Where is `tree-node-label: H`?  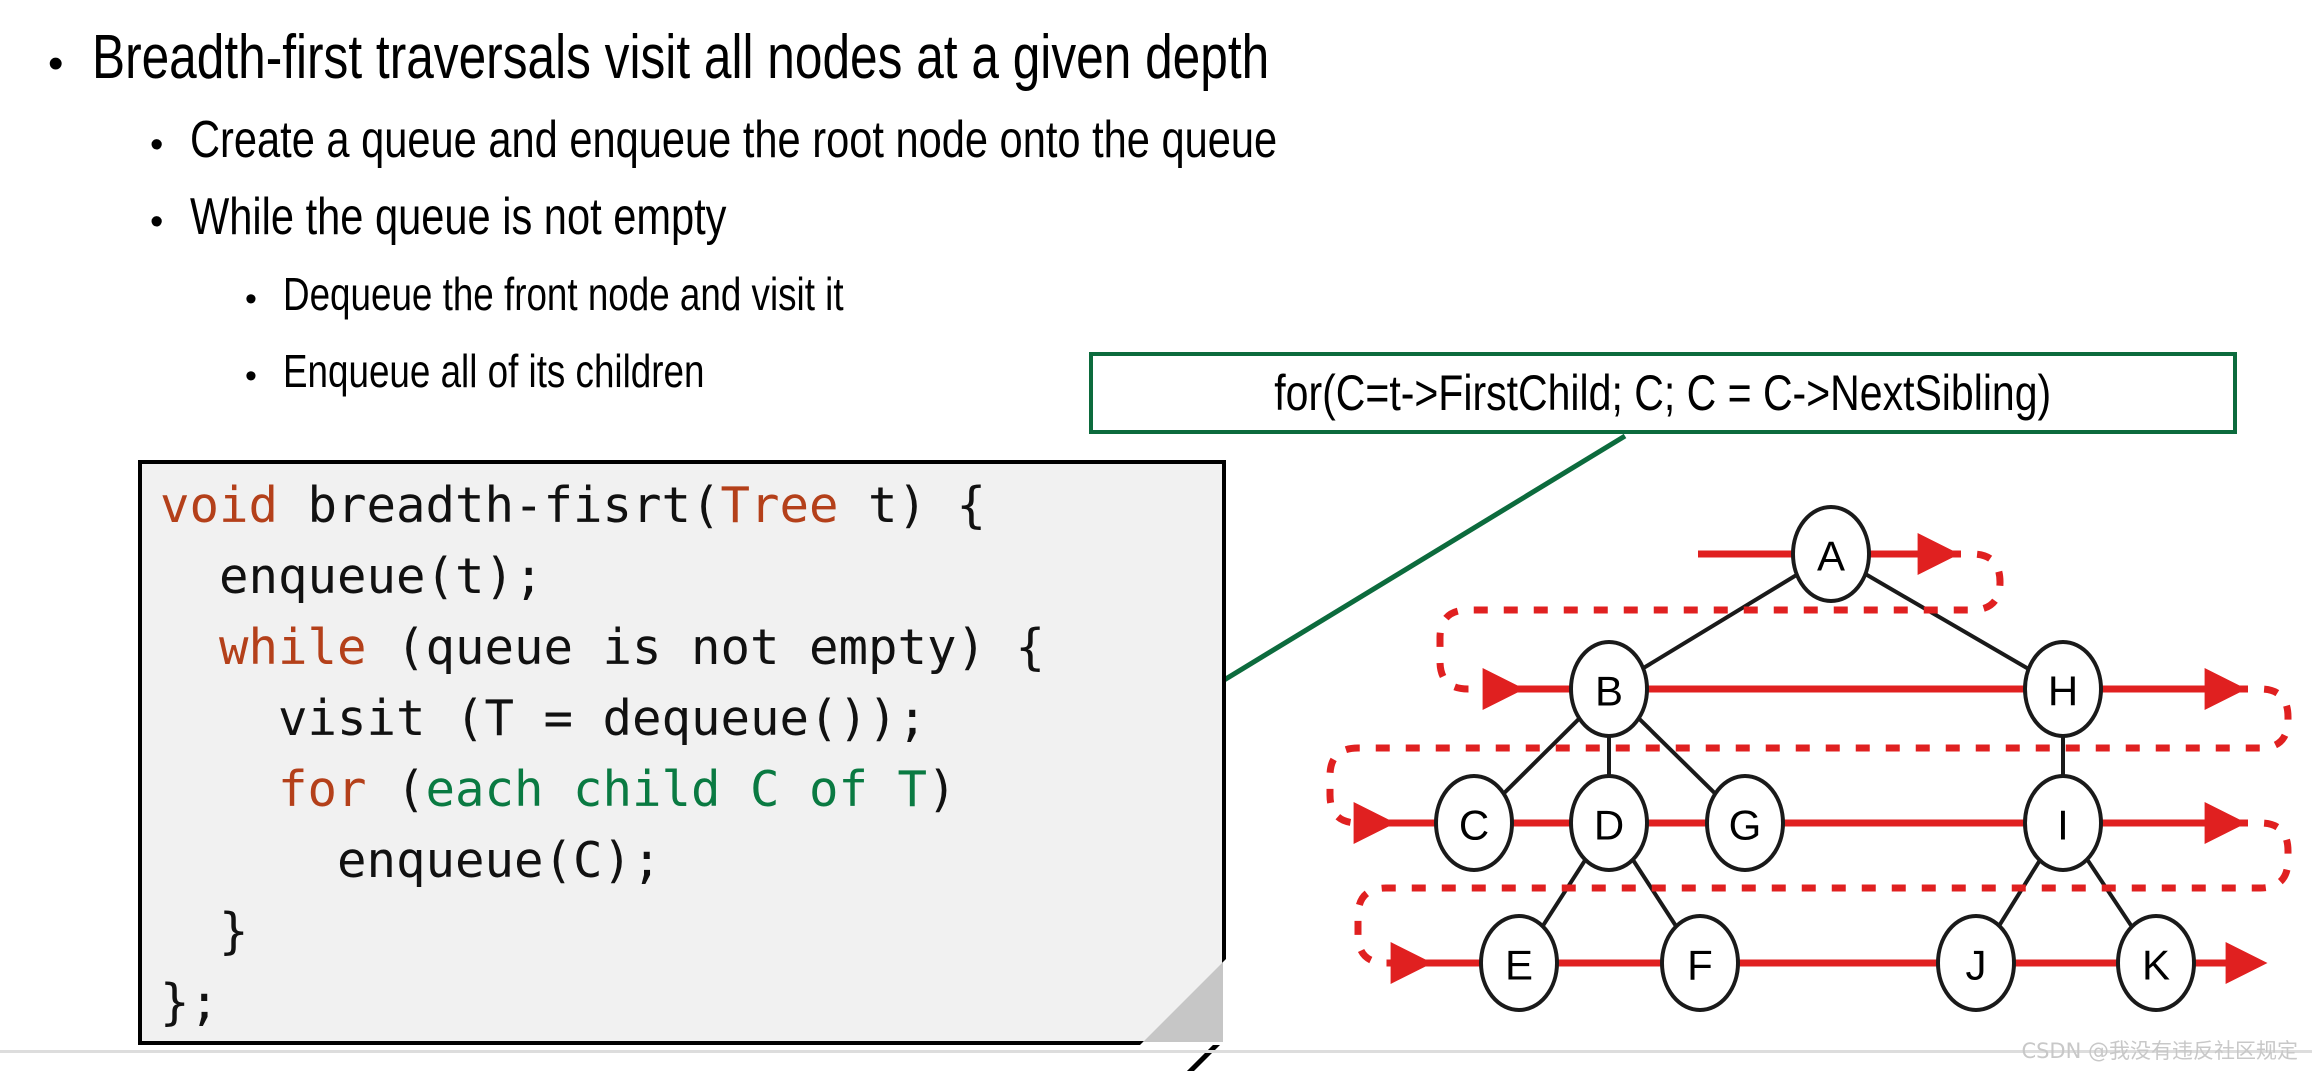 tree-node-label: H is located at coordinates (2063, 691).